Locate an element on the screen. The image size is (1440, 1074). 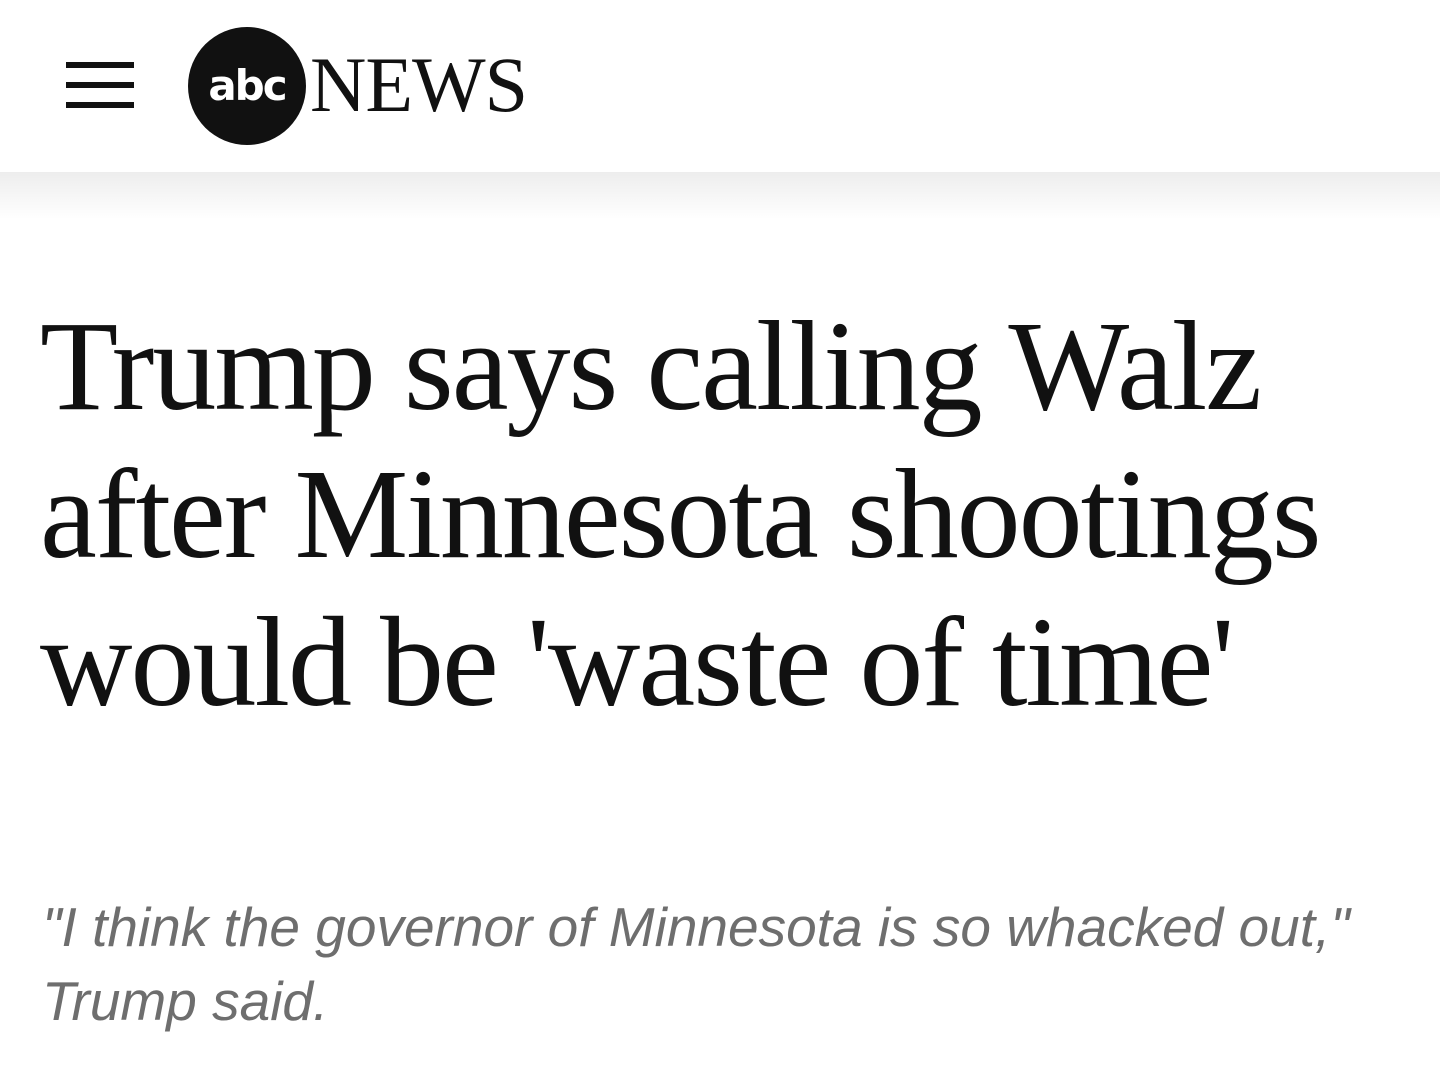
hamburger-menu-icon is located at coordinates (100, 85).